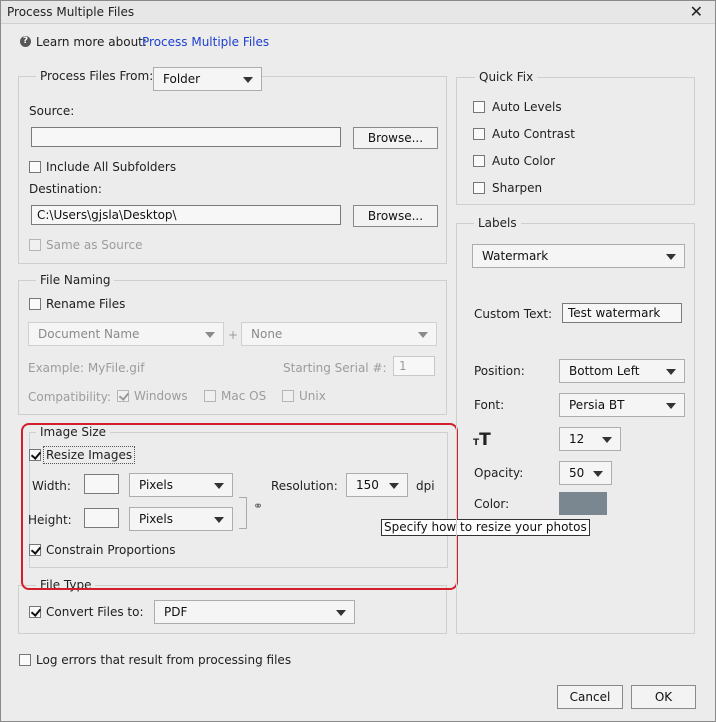 The width and height of the screenshot is (716, 722). I want to click on rename-files-checkbox, so click(35, 304).